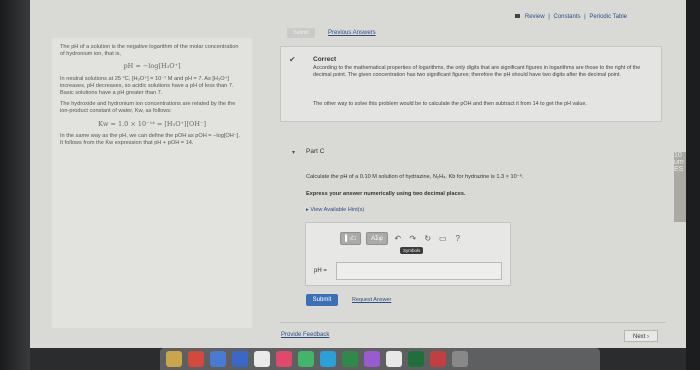  Describe the element at coordinates (680, 162) in the screenshot. I see `side-text: um 6` at that location.